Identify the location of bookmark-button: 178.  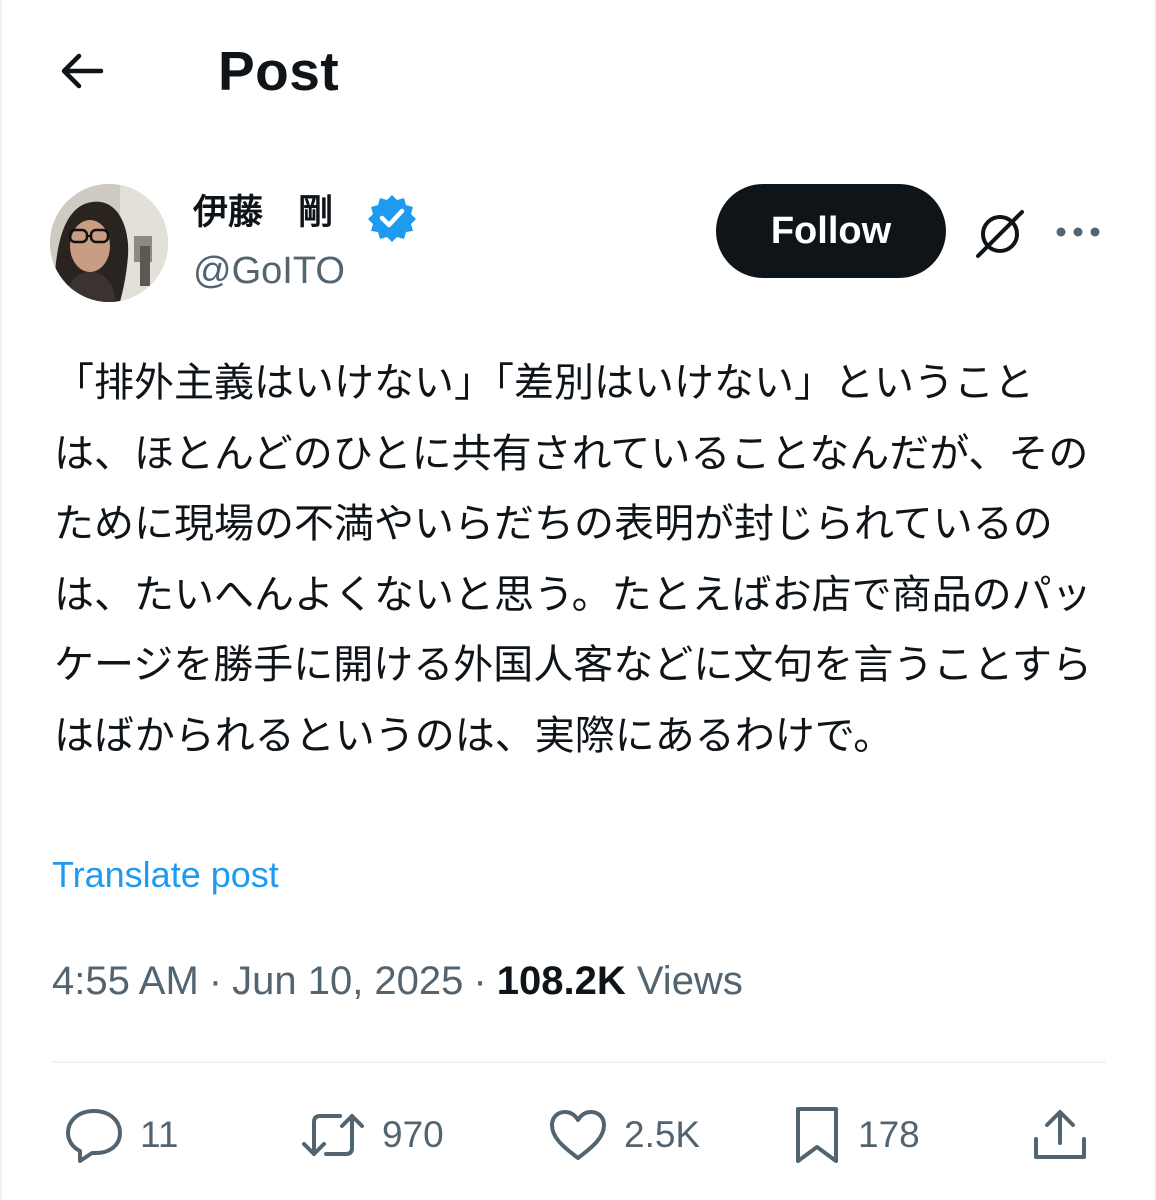
(856, 1135).